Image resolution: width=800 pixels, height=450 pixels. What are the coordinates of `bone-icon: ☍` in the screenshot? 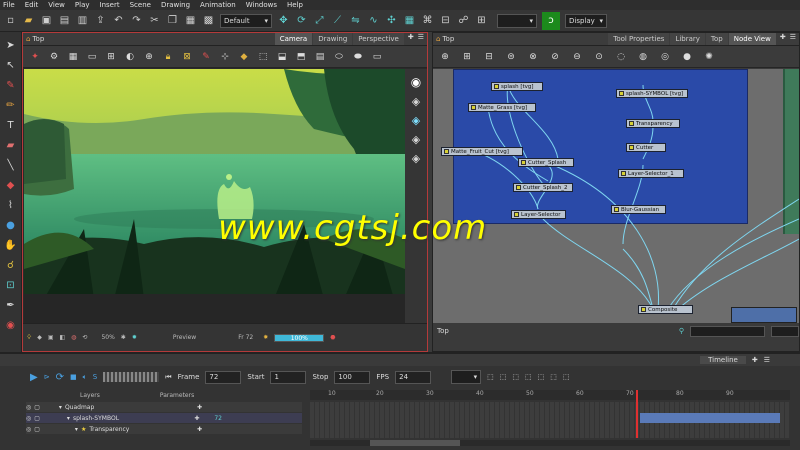 It's located at (463, 20).